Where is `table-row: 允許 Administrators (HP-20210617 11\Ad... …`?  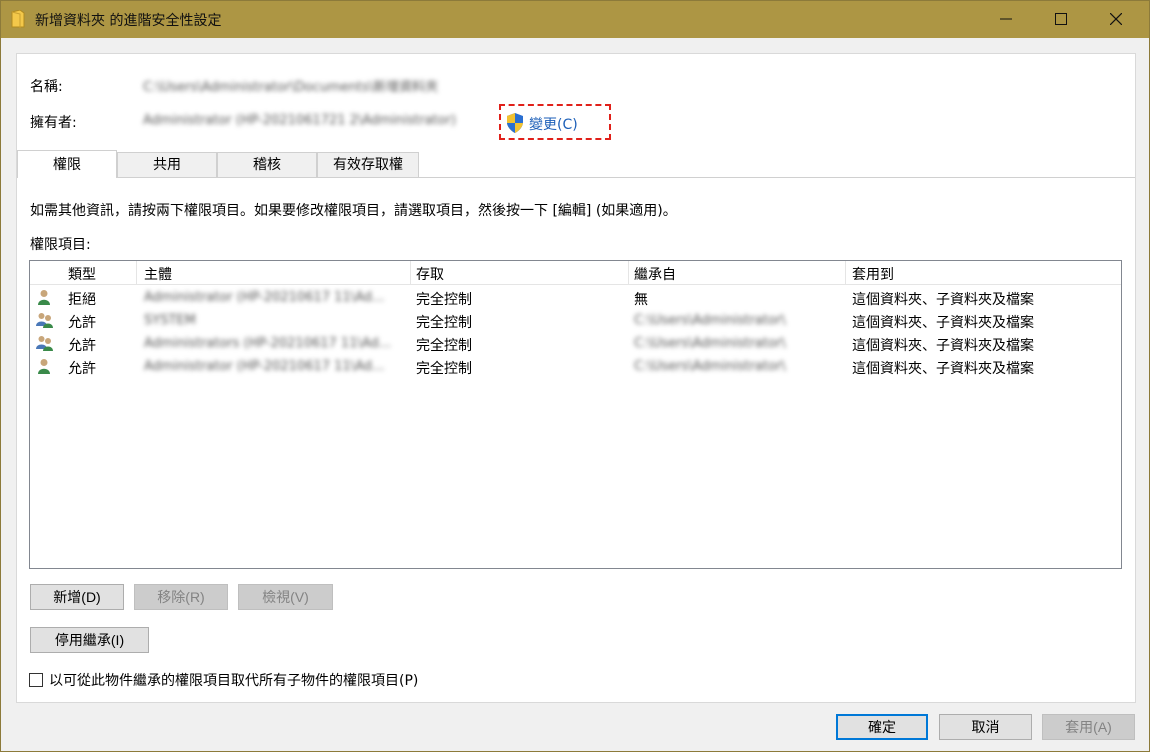
table-row: 允許 Administrators (HP-20210617 11\Ad... … is located at coordinates (575, 343).